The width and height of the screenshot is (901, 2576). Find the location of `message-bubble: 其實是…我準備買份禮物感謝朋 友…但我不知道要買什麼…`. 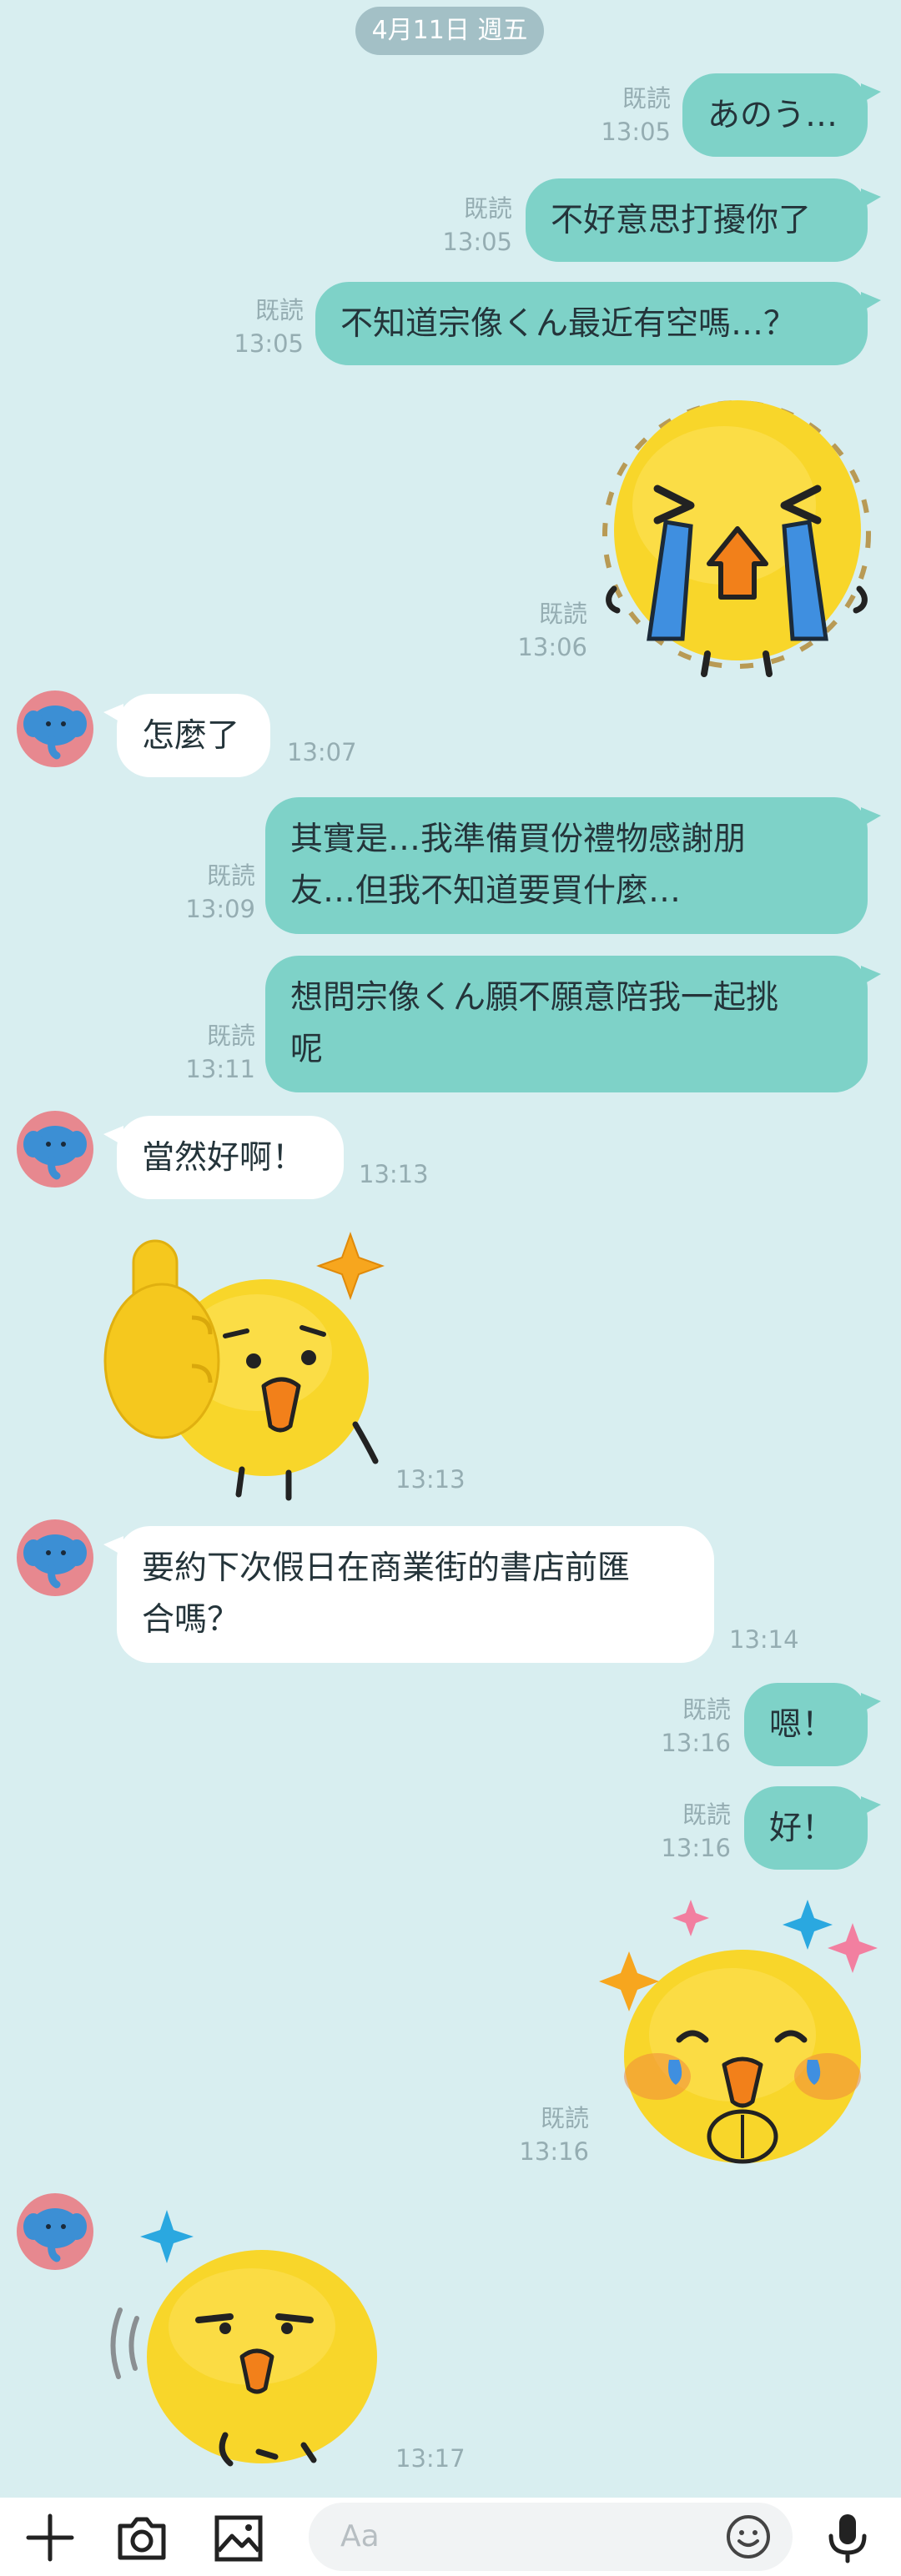

message-bubble: 其實是…我準備買份禮物感謝朋 友…但我不知道要買什麼… is located at coordinates (573, 865).